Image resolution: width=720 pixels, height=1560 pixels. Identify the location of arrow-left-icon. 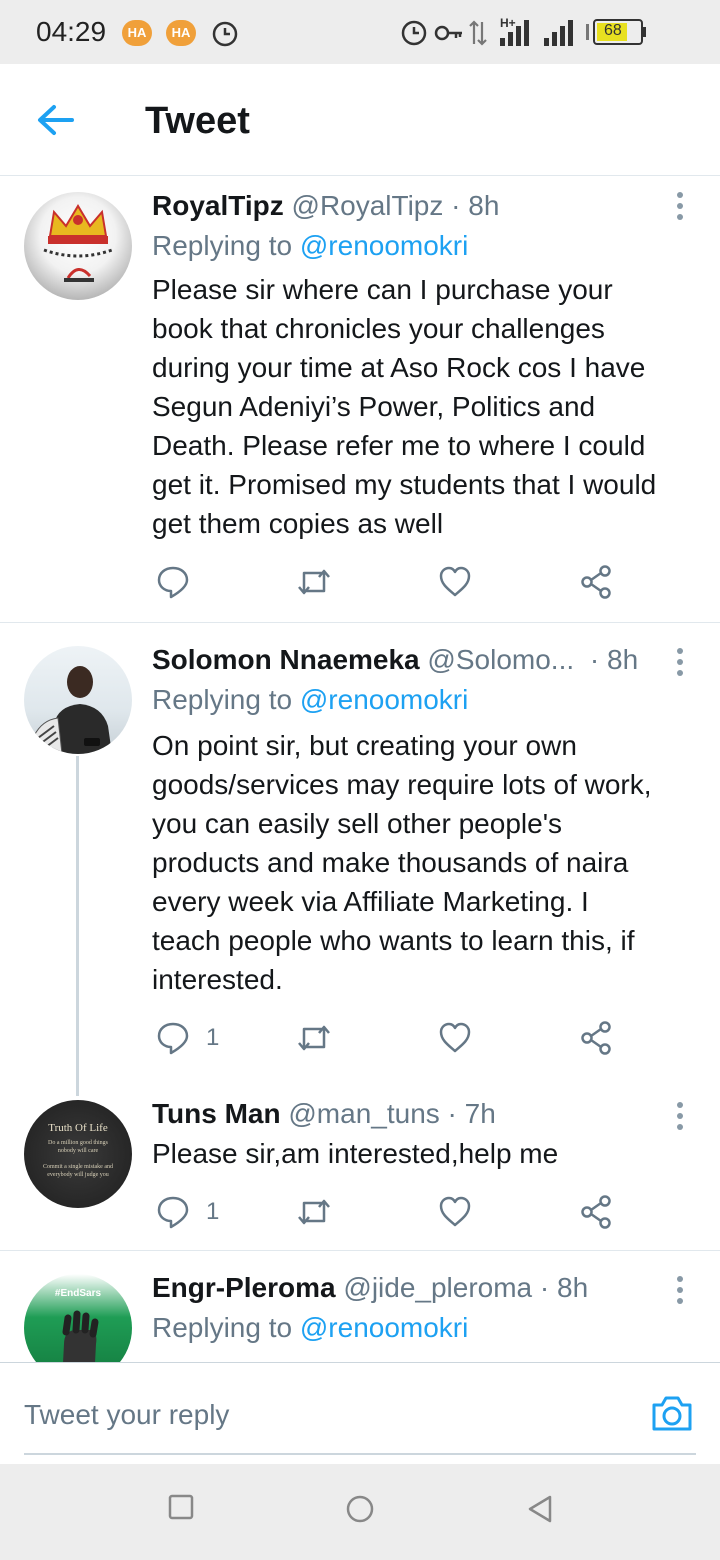
(56, 120).